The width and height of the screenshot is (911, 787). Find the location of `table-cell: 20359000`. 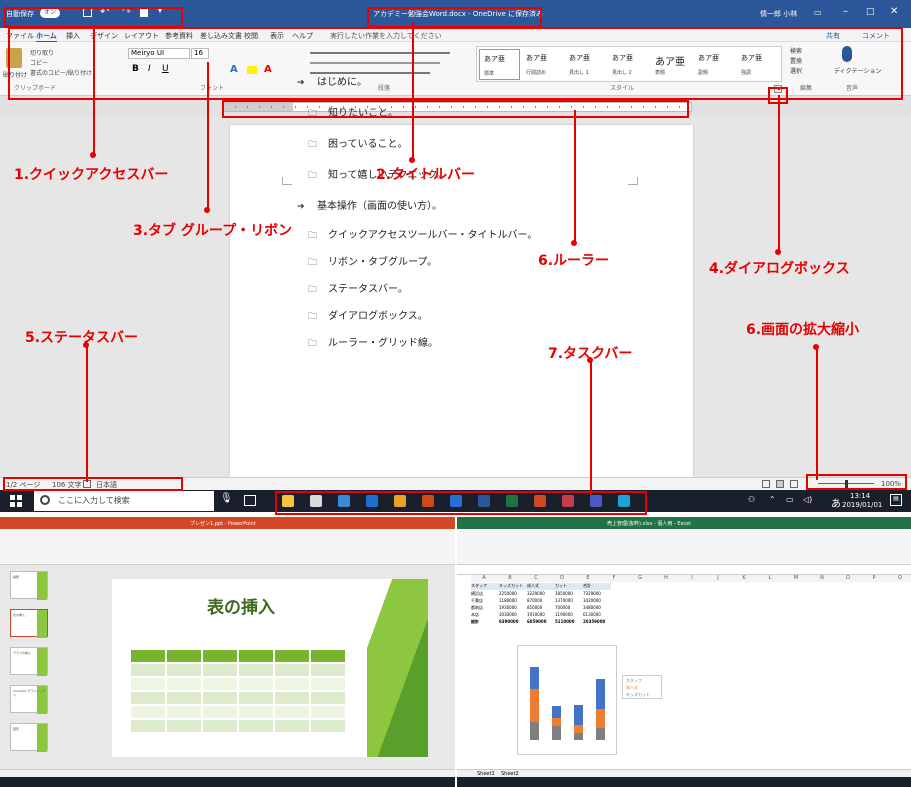

table-cell: 20359000 is located at coordinates (594, 621).